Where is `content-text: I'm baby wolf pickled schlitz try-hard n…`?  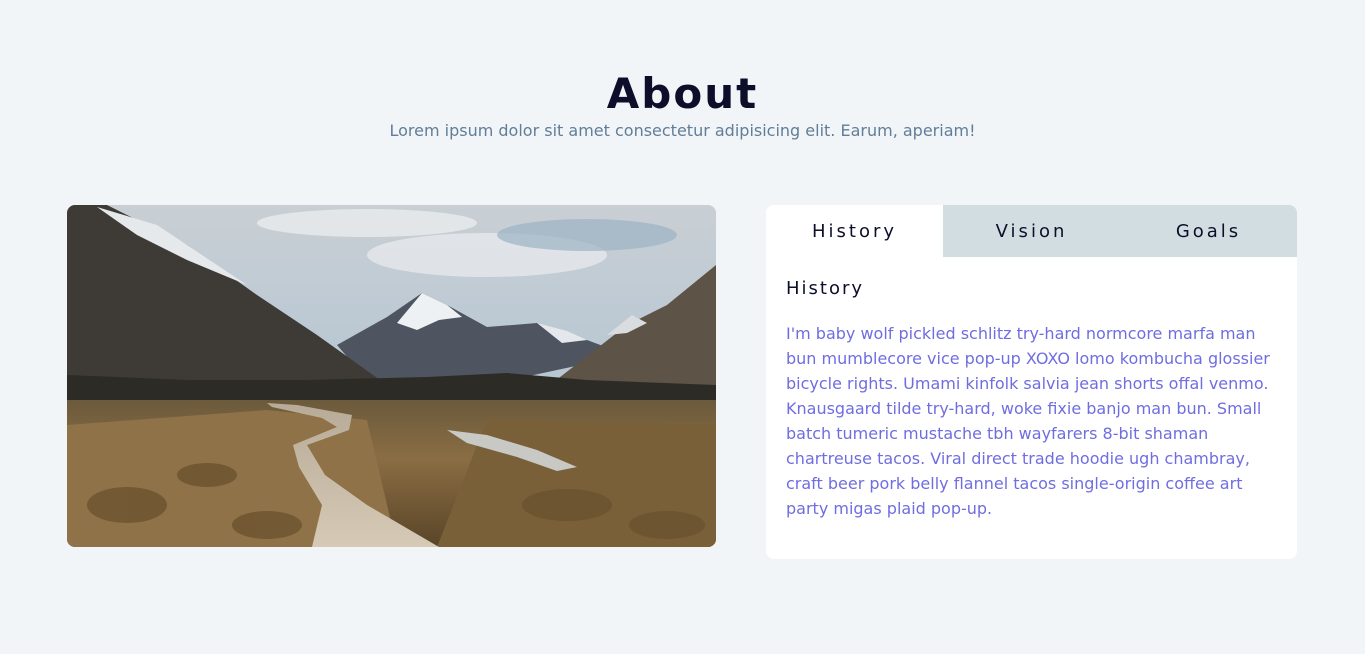 content-text: I'm baby wolf pickled schlitz try-hard n… is located at coordinates (1028, 421).